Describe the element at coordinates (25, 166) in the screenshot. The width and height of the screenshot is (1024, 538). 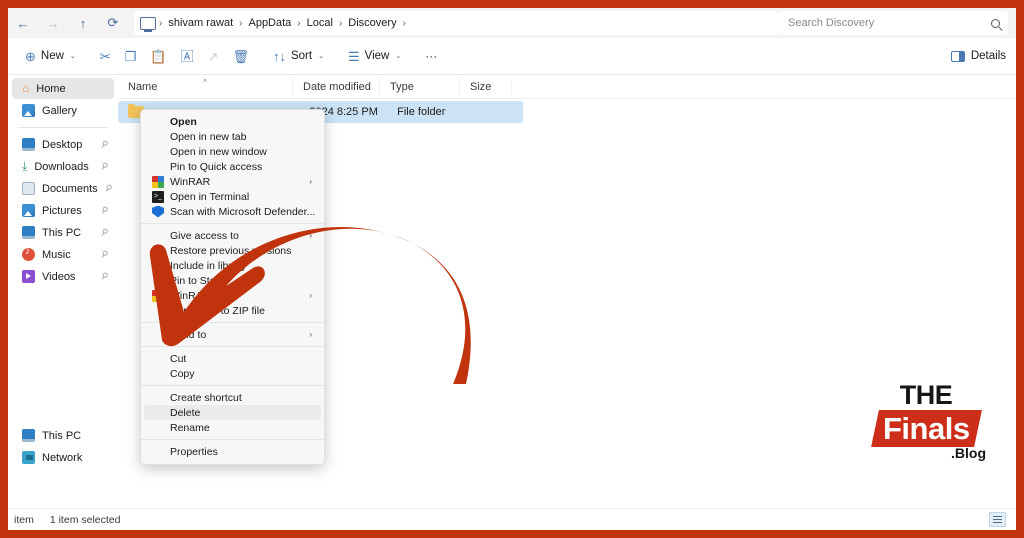
I see `downloads-icon: ⤓` at that location.